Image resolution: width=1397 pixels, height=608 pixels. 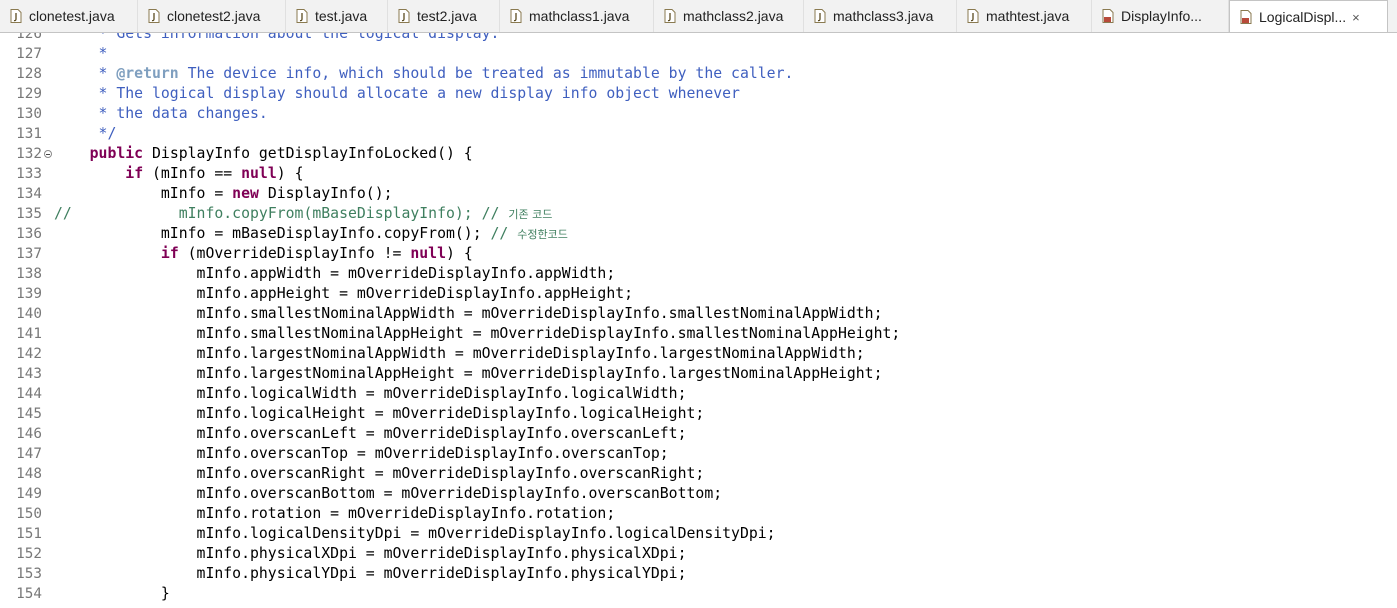 What do you see at coordinates (72, 16) in the screenshot?
I see `tab-label: clonetest.java` at bounding box center [72, 16].